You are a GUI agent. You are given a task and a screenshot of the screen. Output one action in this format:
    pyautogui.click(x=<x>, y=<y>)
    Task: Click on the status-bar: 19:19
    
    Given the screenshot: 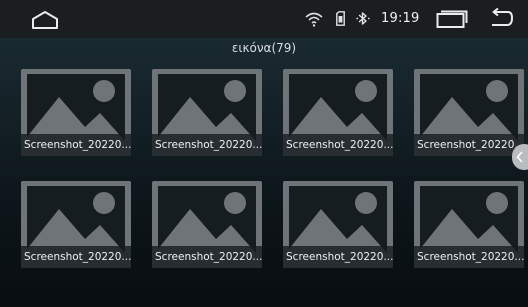 What is the action you would take?
    pyautogui.click(x=264, y=19)
    